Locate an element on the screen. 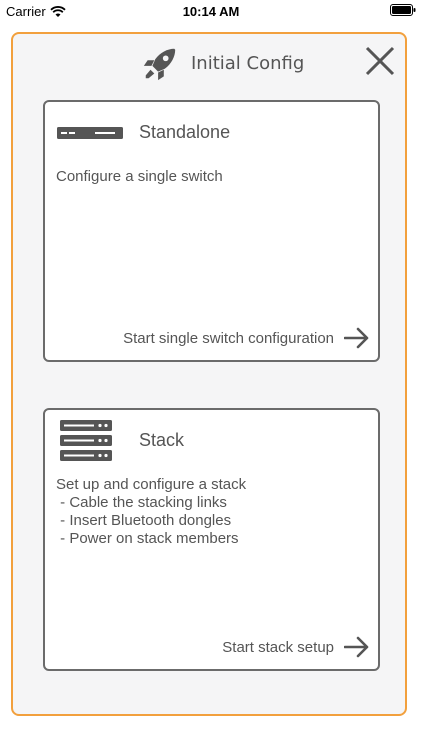 This screenshot has height=750, width=422. description-line: - Power on stack members is located at coordinates (147, 538).